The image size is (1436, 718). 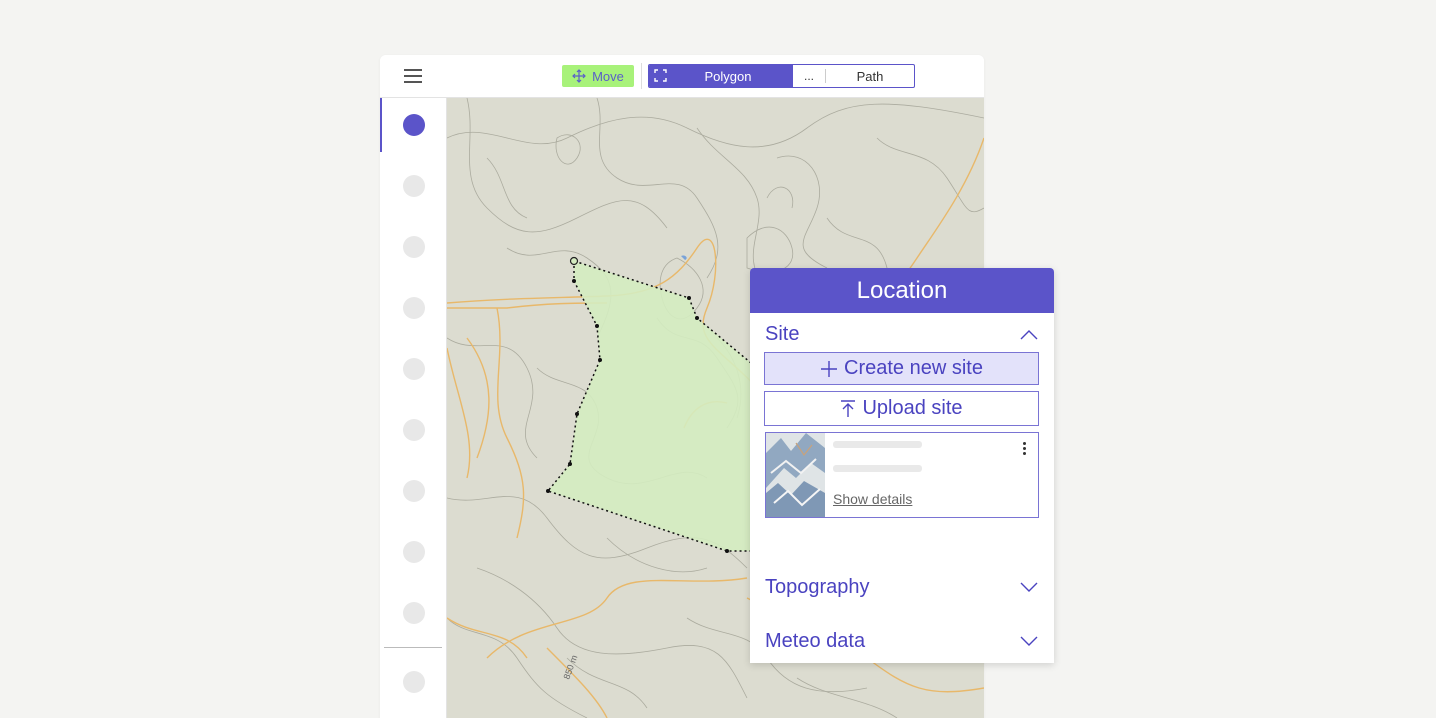 I want to click on meteo-section-header: Meteo data, so click(x=902, y=641).